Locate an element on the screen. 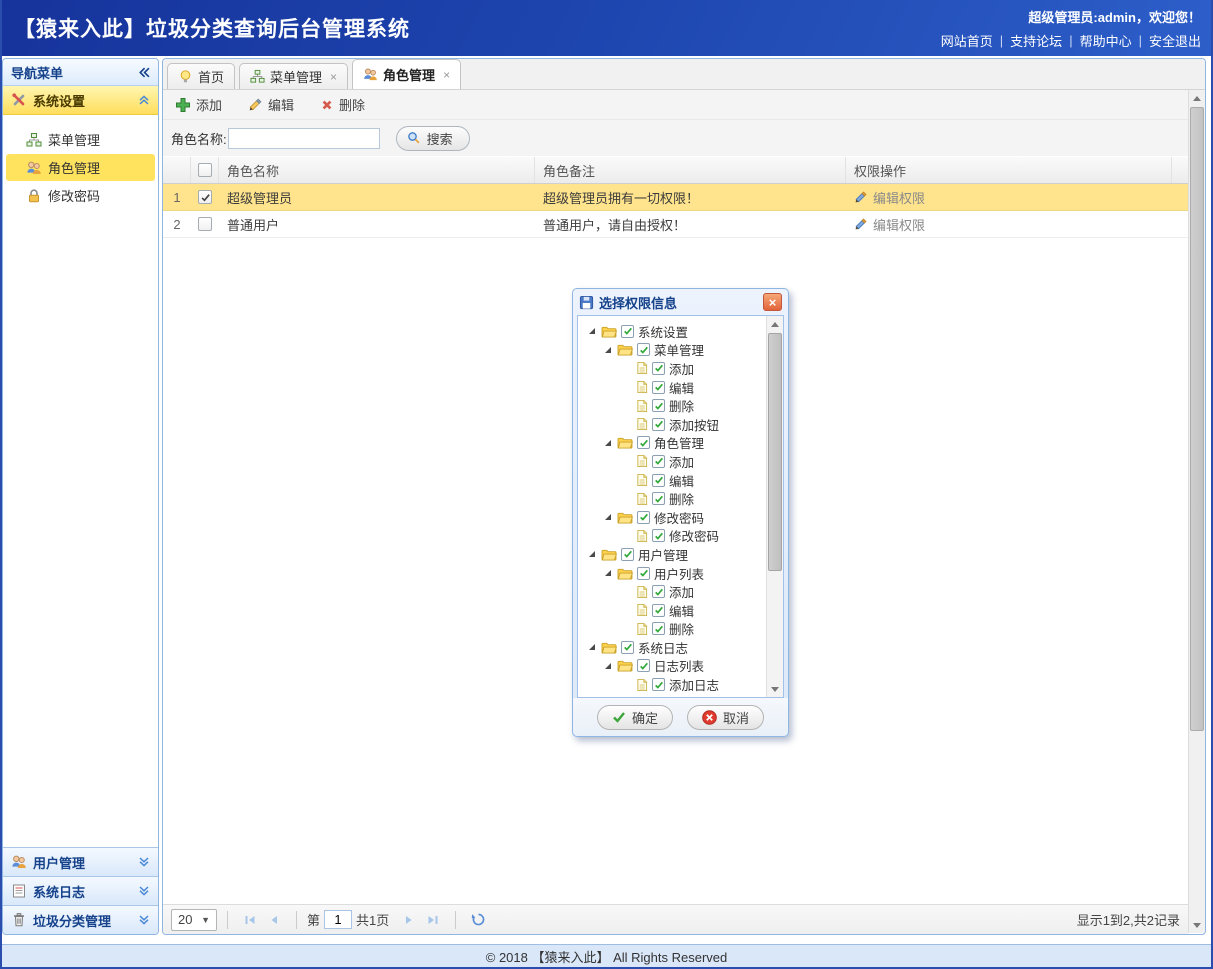 This screenshot has width=1213, height=969. sidebar-item-menu-management: 菜单管理 is located at coordinates (80, 139).